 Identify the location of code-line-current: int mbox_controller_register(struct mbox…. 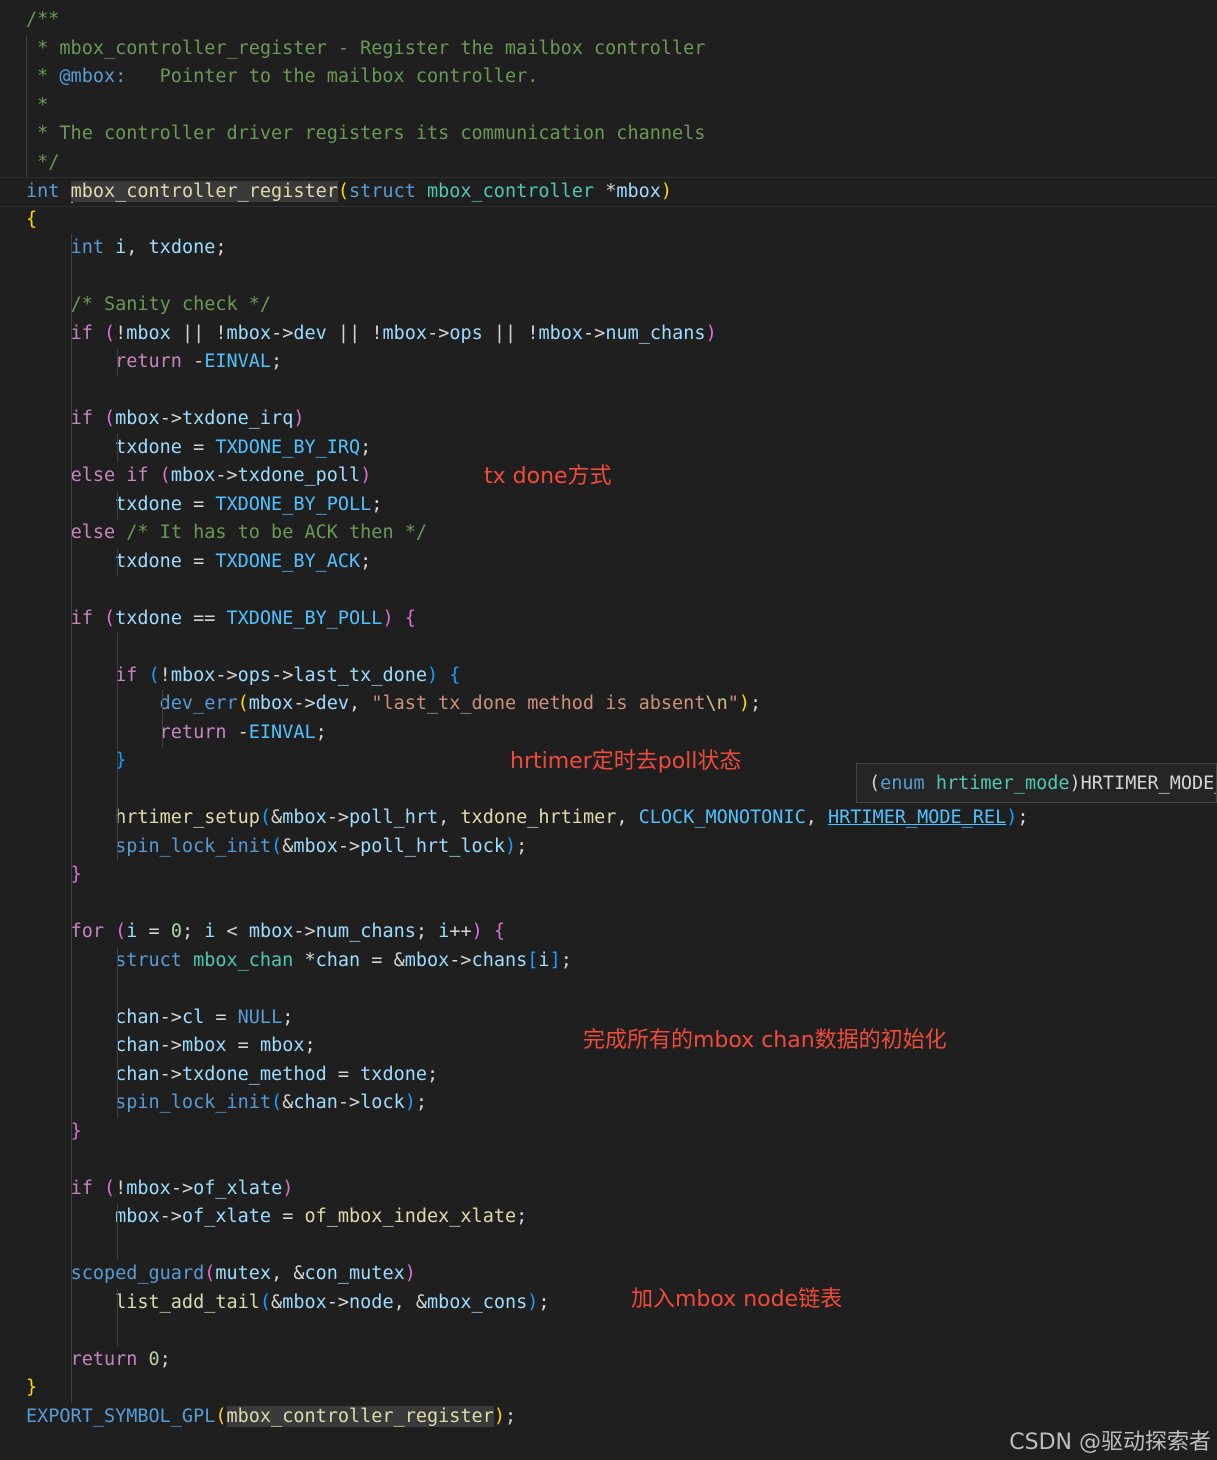
(608, 192).